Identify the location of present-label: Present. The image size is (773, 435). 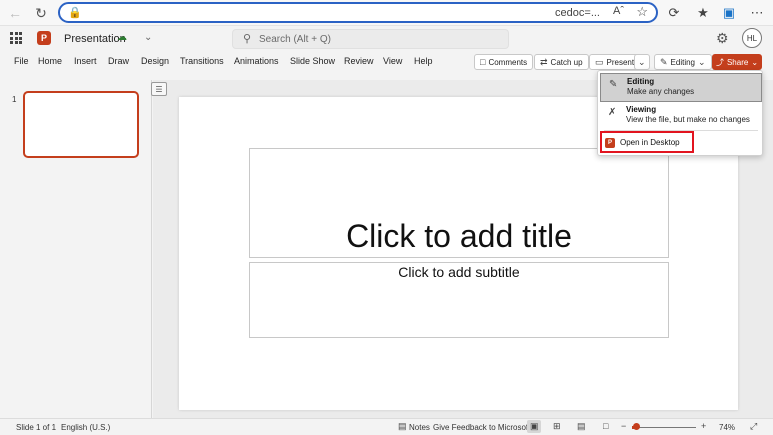
(620, 62).